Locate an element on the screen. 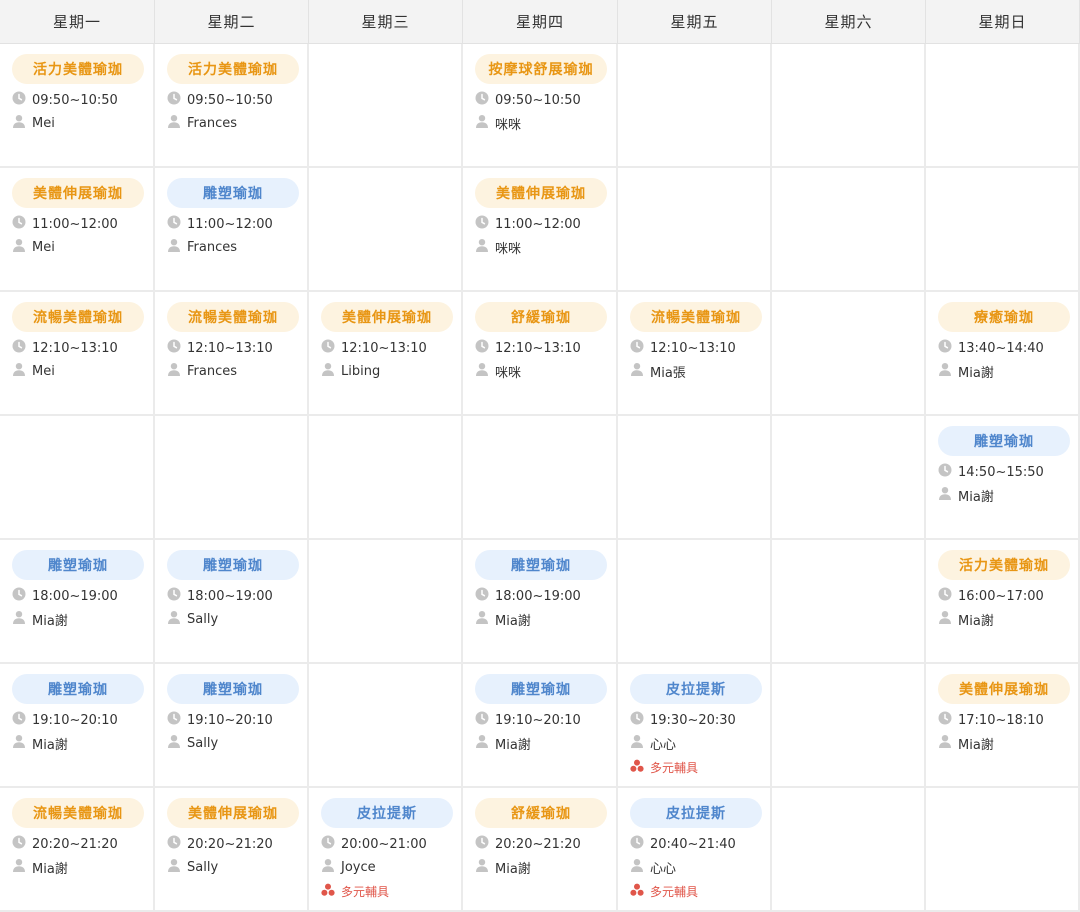 The height and width of the screenshot is (912, 1080). day-header-sun: 星期日 is located at coordinates (1003, 22).